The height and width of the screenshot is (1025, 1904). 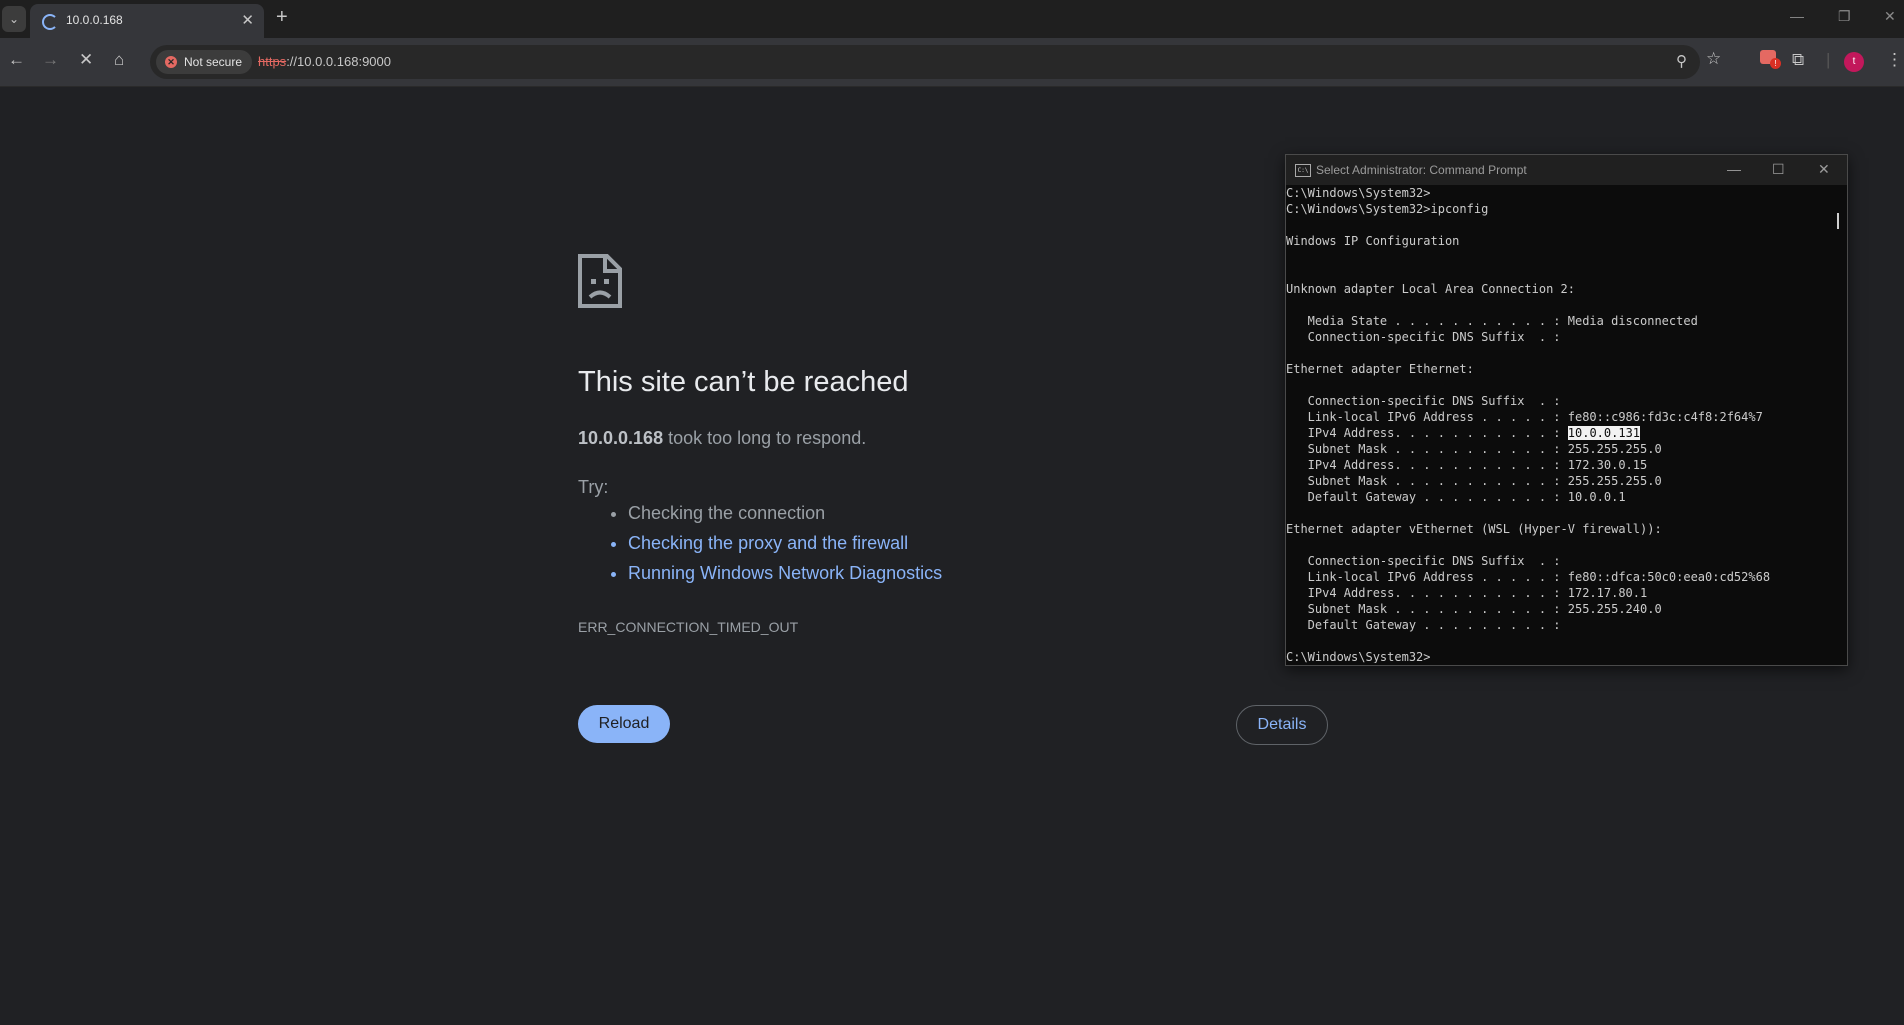 I want to click on url-text: https://10.0.0.168:9000, so click(x=324, y=61).